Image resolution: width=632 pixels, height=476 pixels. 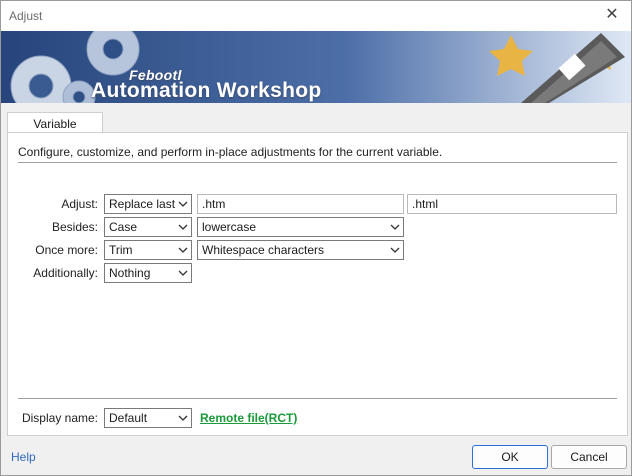 What do you see at coordinates (300, 204) in the screenshot?
I see `adjust-find-input: .htm` at bounding box center [300, 204].